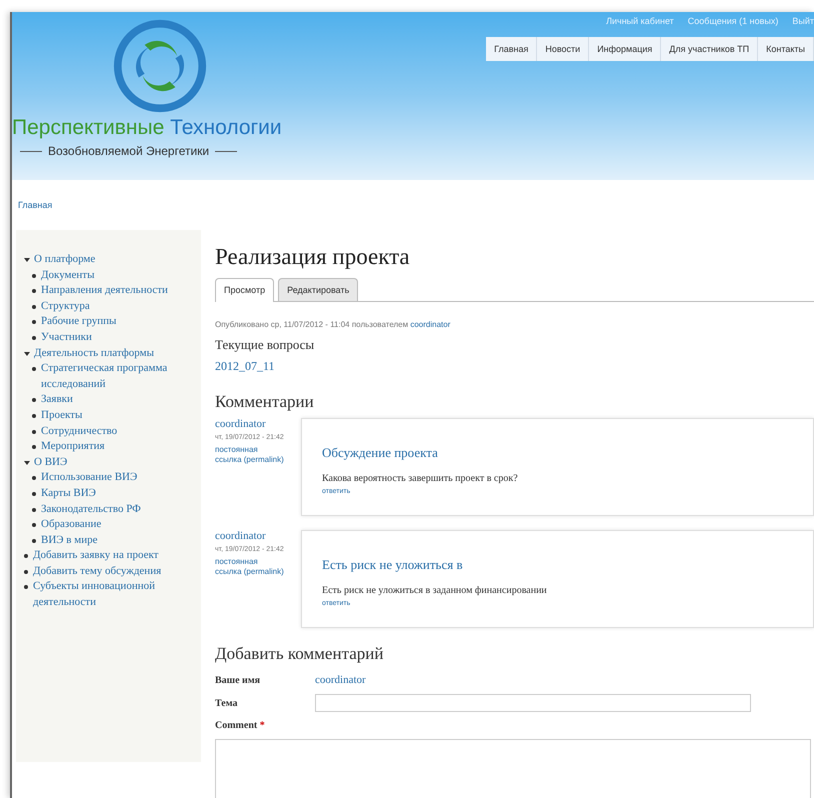 The height and width of the screenshot is (798, 814). What do you see at coordinates (435, 590) in the screenshot?
I see `comment-text: Есть риск не уложиться в заданном финансировании` at bounding box center [435, 590].